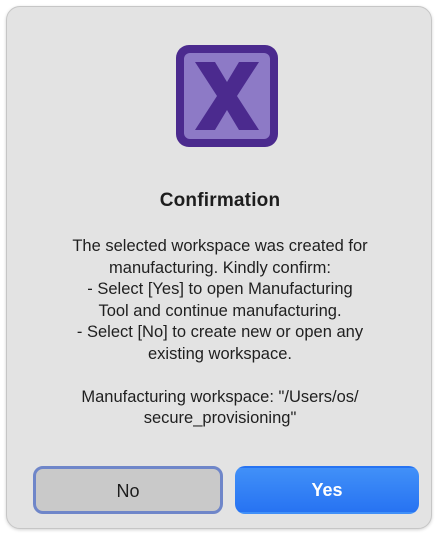  I want to click on message-line: - Select [No] to create new or open any, so click(220, 332).